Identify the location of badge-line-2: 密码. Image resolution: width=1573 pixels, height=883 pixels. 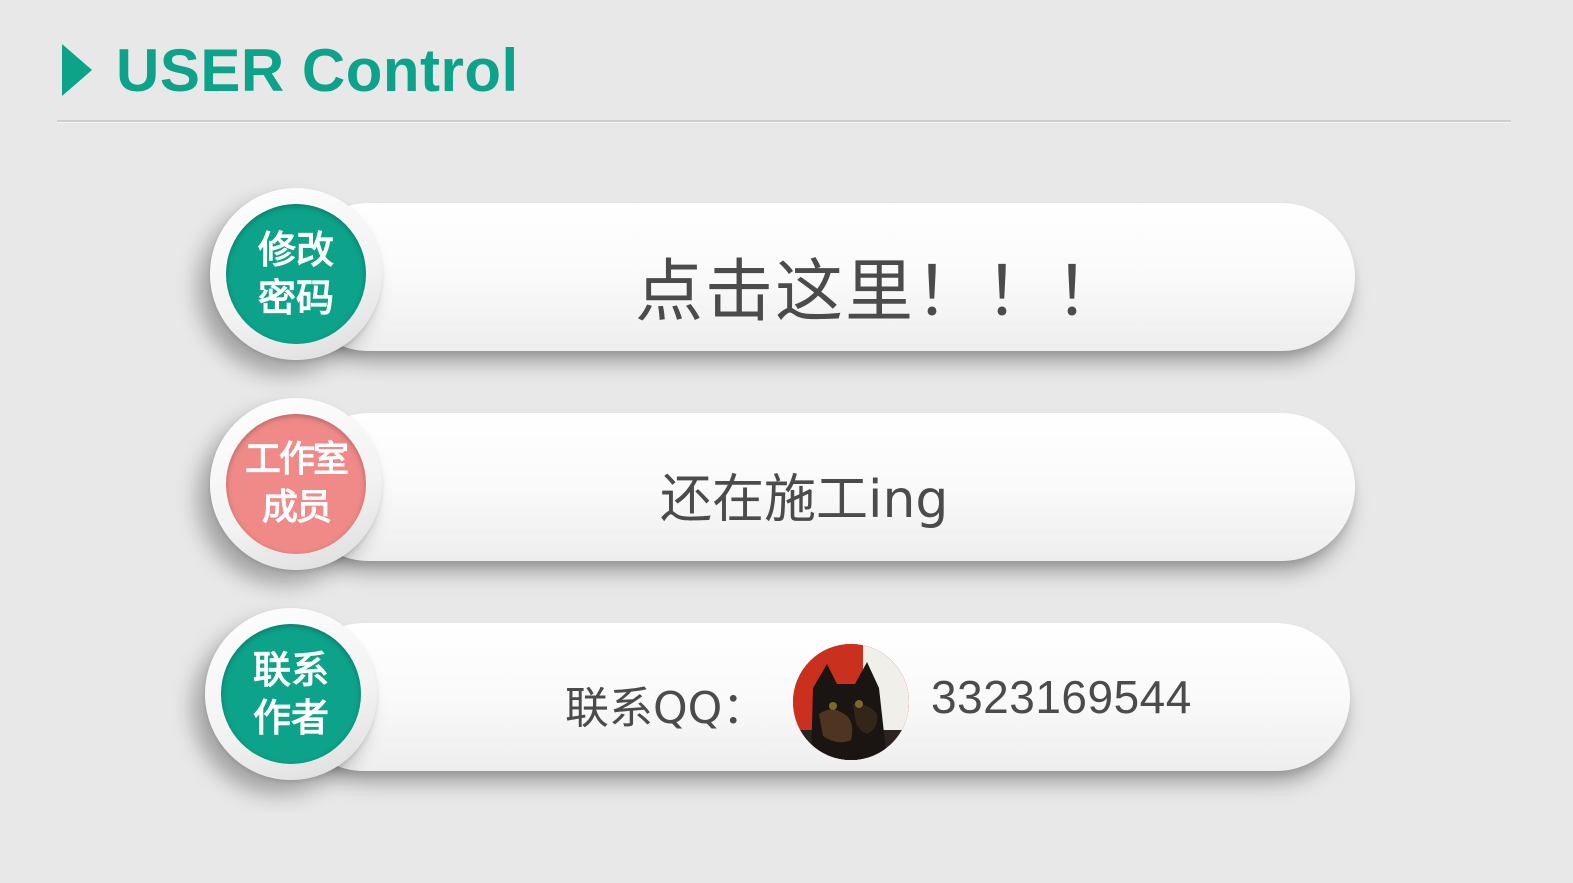
(295, 298).